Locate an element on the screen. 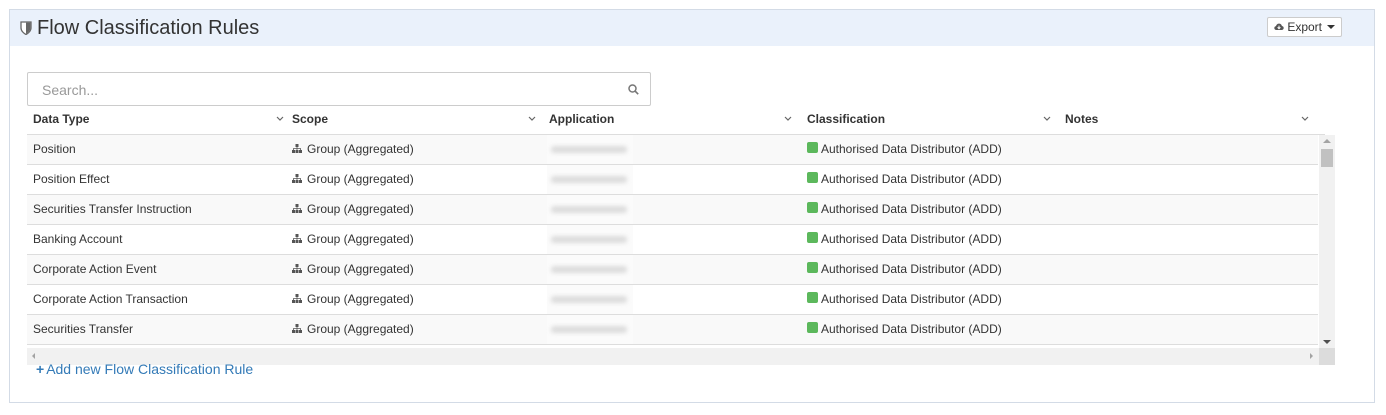  column-header-label: Scope is located at coordinates (310, 119).